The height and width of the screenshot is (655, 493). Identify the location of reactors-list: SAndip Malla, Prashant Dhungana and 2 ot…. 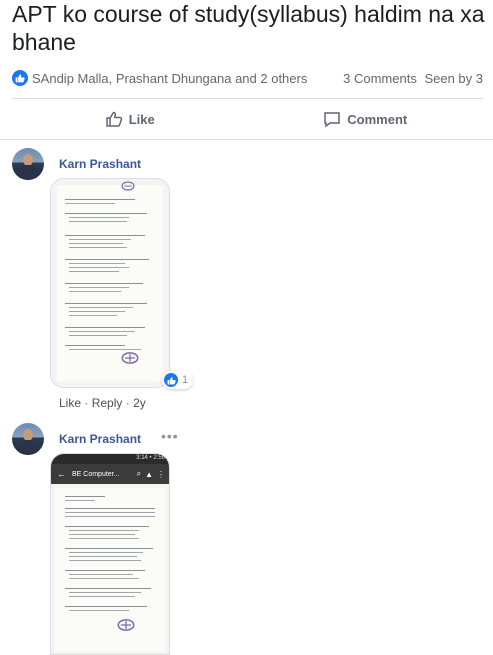
(185, 78).